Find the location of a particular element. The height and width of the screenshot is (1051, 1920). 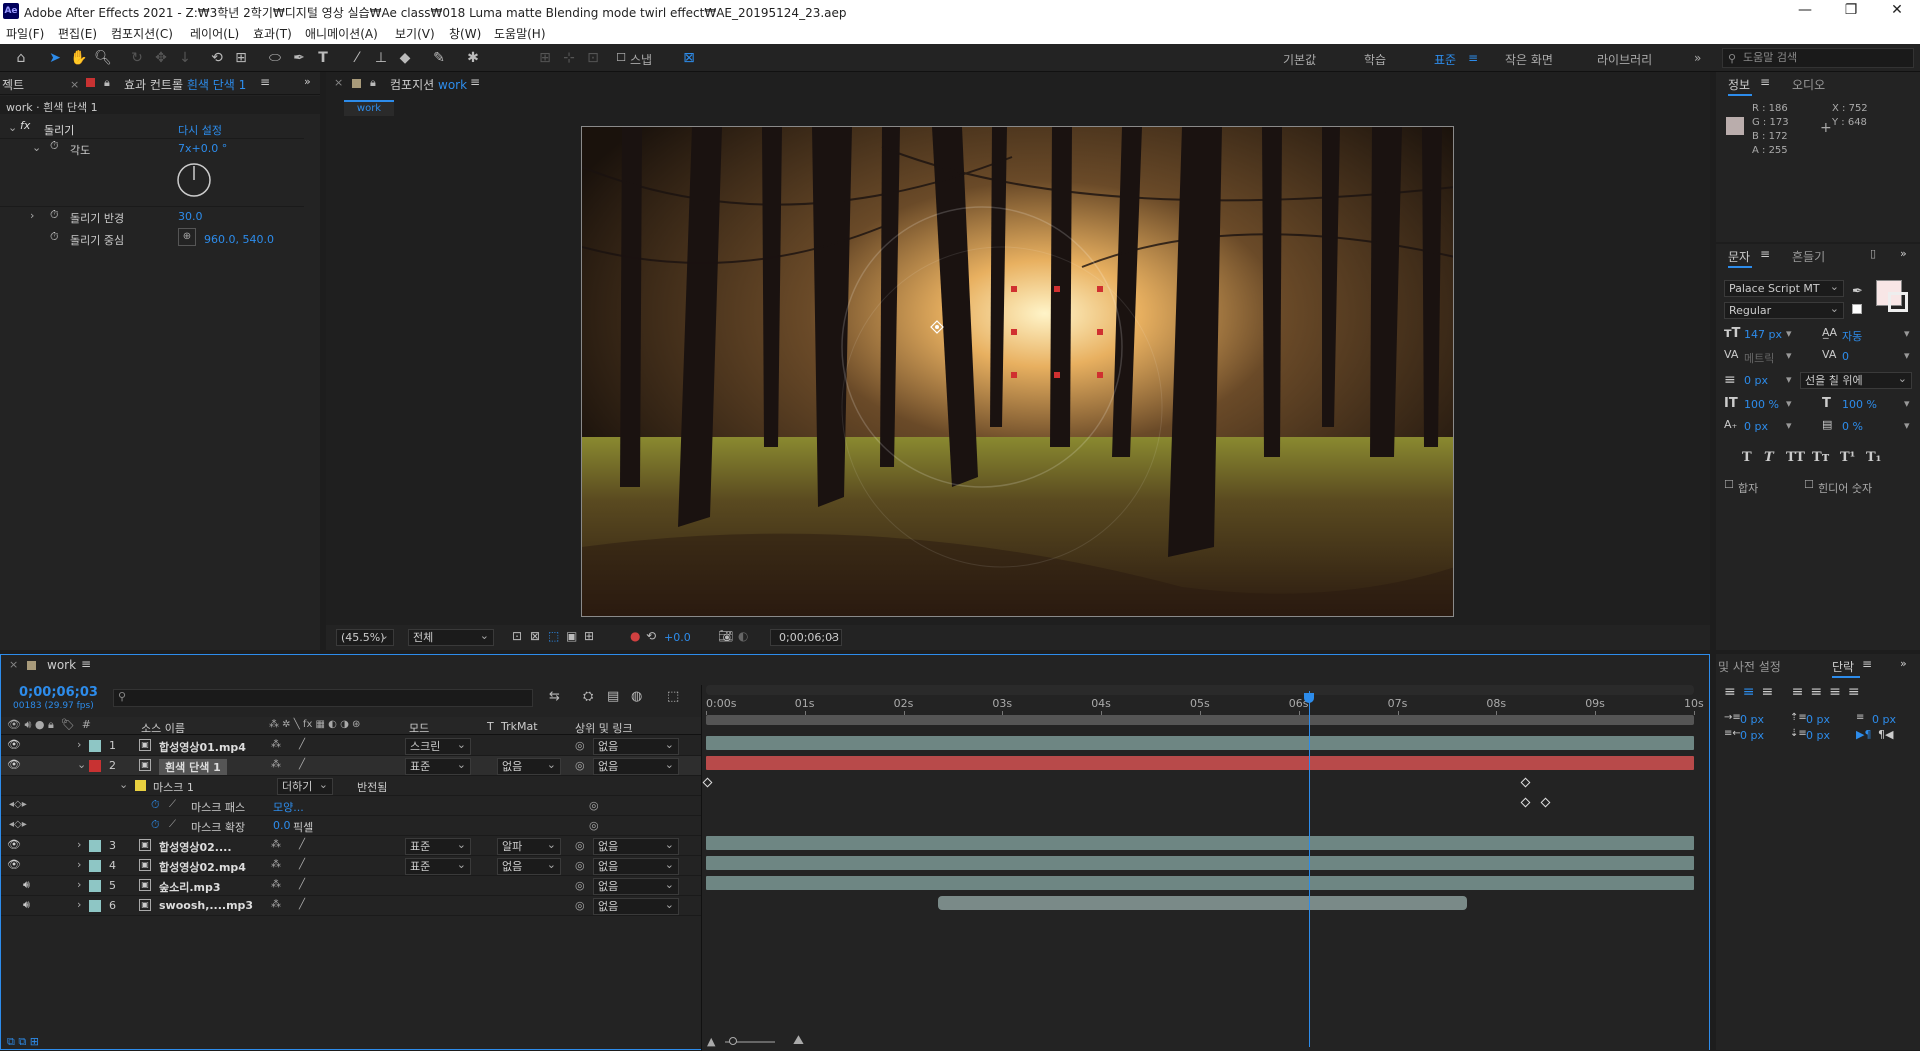

layer-row: 👁︎ › 4 ▣ 합성영상02.mp4 ⁂ ╱ 표준 없음 ◎ 없음 is located at coordinates (351, 866).